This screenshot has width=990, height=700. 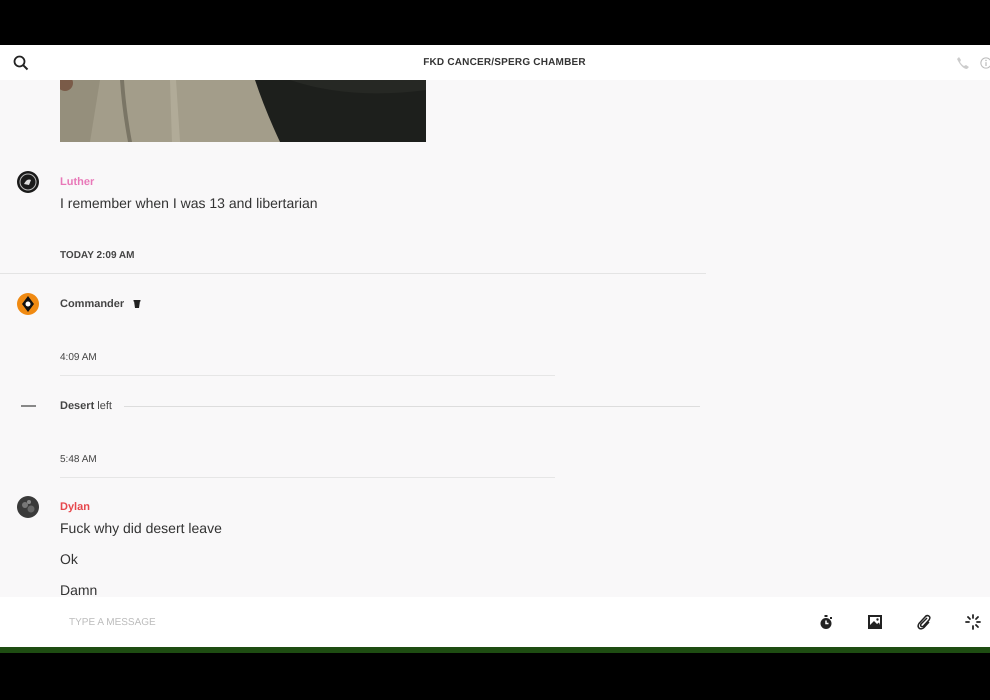 I want to click on author-name: Commander, so click(x=92, y=304).